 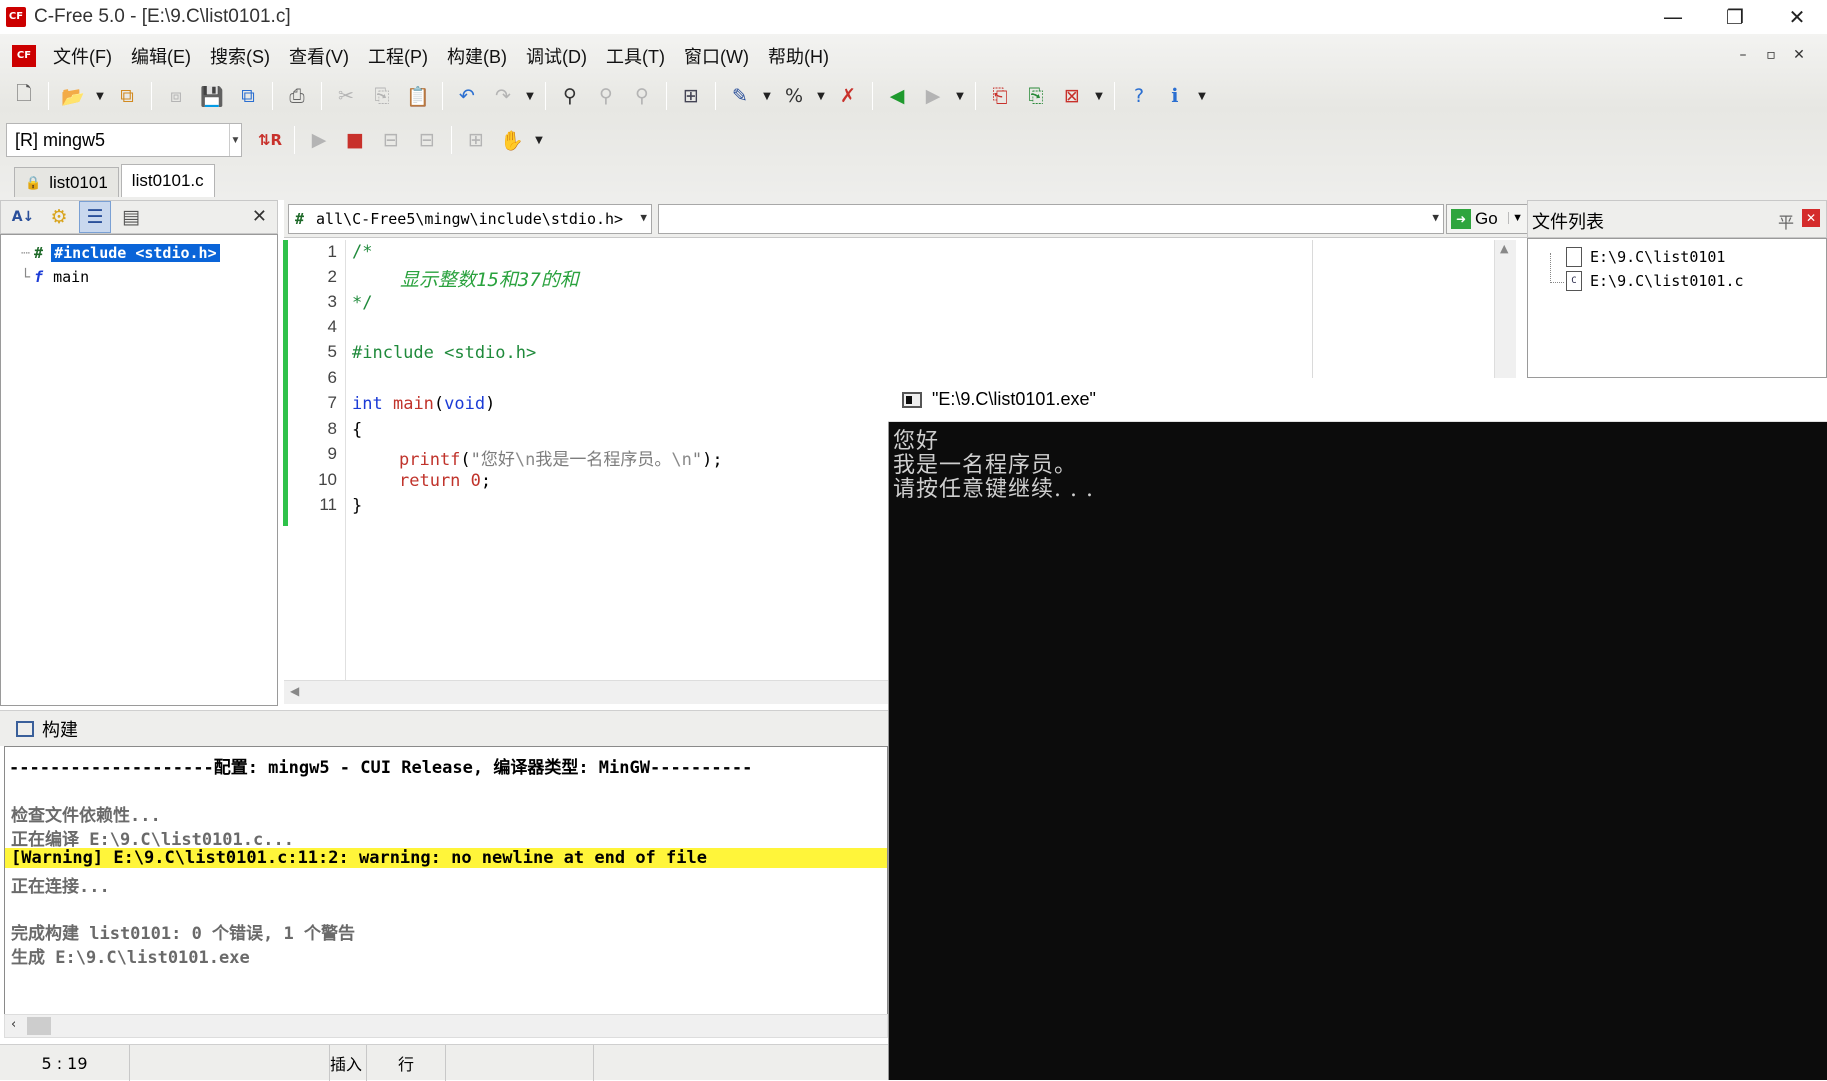 What do you see at coordinates (59, 217) in the screenshot?
I see `sort-type-icon: ⚙` at bounding box center [59, 217].